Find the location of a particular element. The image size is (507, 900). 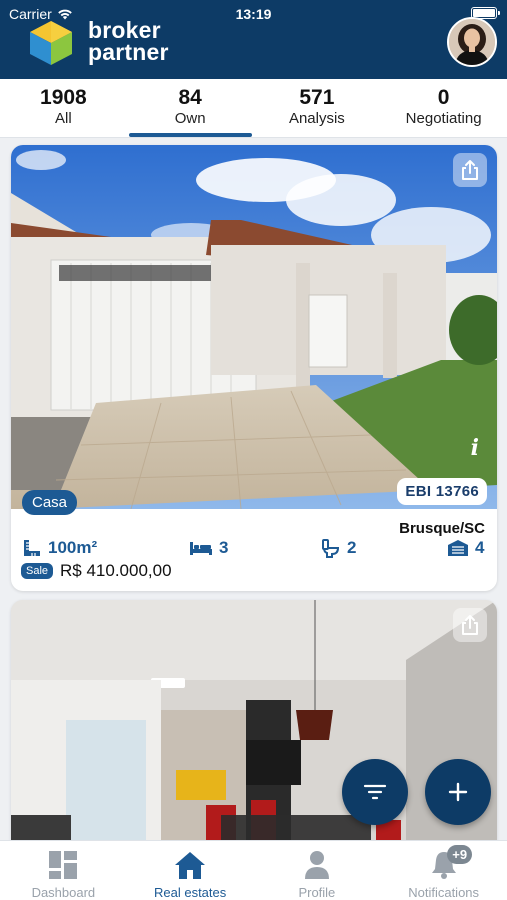

tab-all: 1908 All is located at coordinates (63, 108).